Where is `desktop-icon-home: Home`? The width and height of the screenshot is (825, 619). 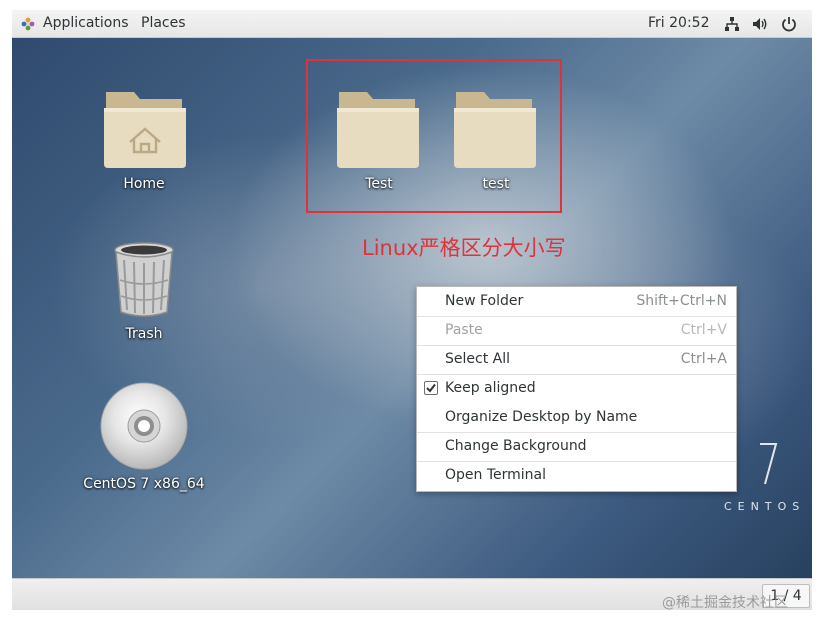
desktop-icon-home: Home is located at coordinates (144, 142).